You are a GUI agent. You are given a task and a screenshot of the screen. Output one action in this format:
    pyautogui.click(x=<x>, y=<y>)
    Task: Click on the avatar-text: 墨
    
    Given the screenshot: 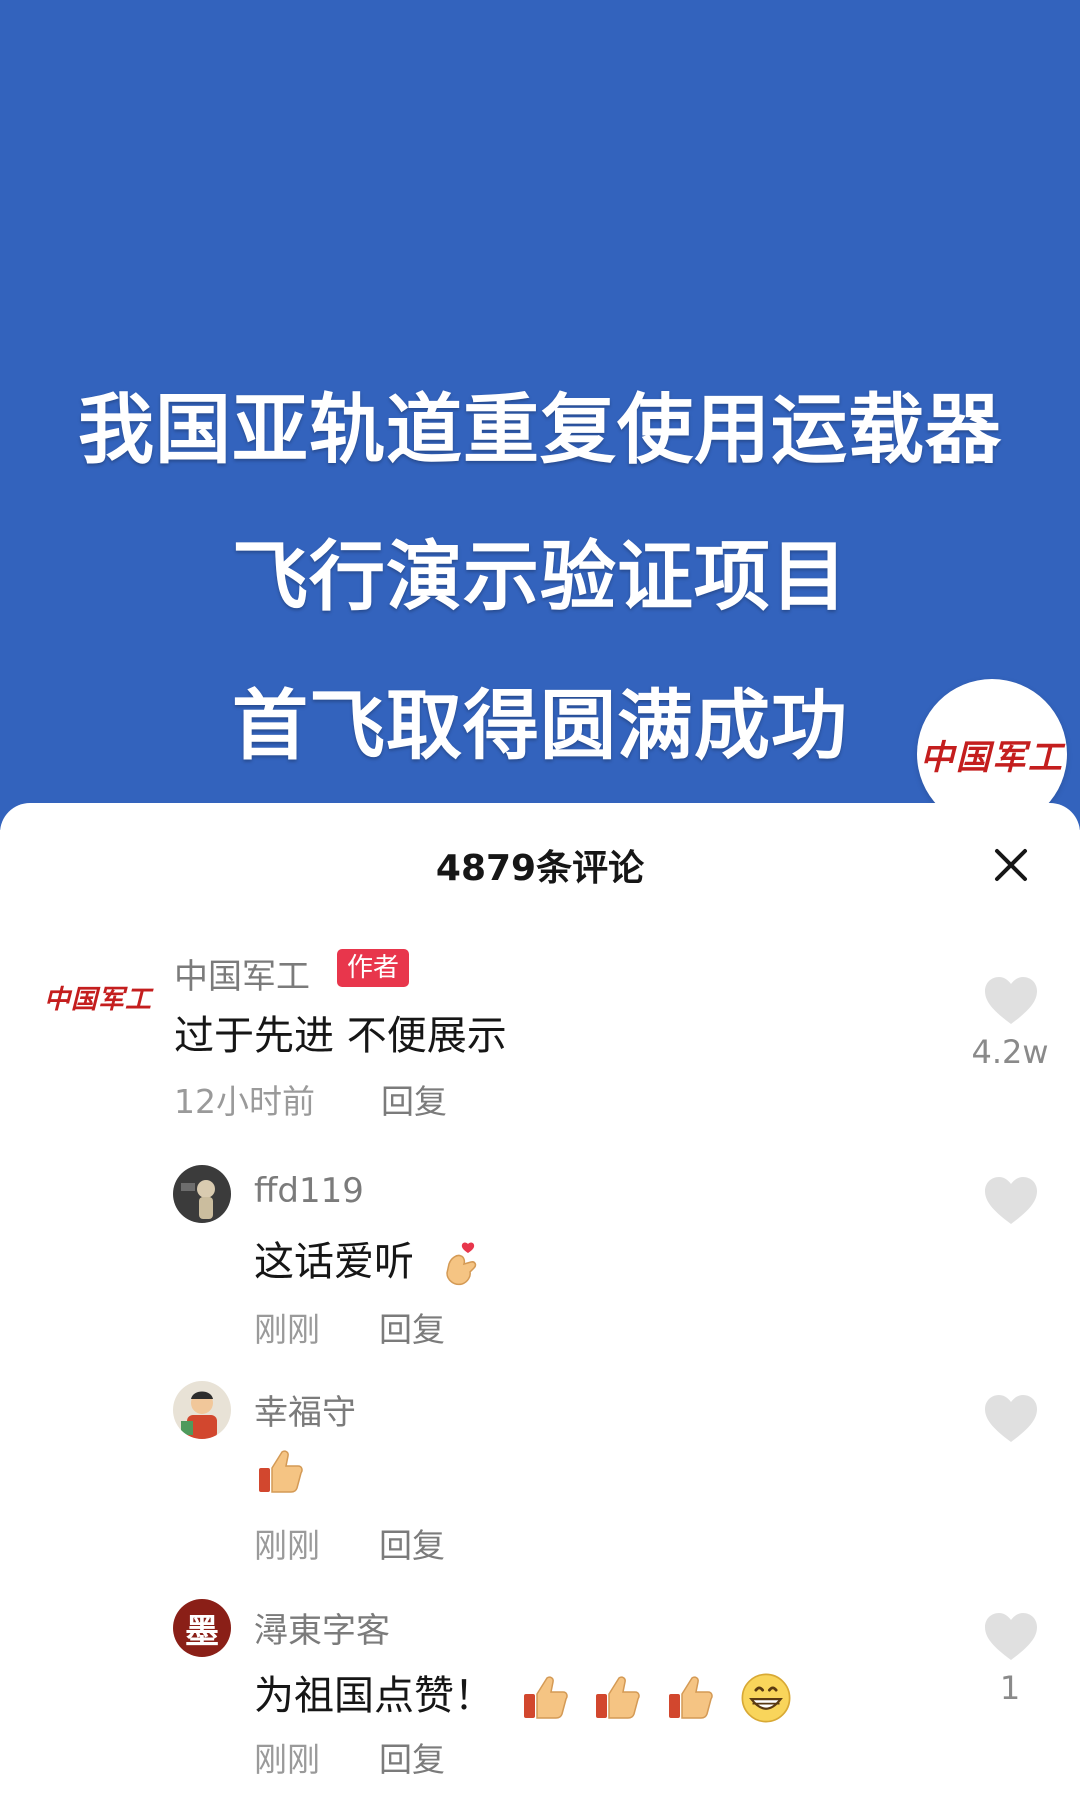 What is the action you would take?
    pyautogui.click(x=202, y=1631)
    